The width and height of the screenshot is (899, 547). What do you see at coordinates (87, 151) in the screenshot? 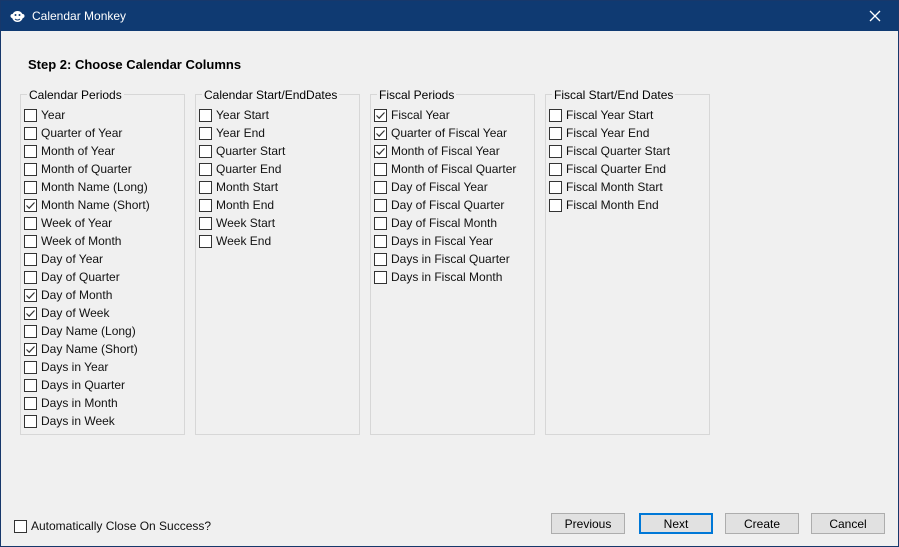
I see `checkbox-month-of-year: Month of Year` at bounding box center [87, 151].